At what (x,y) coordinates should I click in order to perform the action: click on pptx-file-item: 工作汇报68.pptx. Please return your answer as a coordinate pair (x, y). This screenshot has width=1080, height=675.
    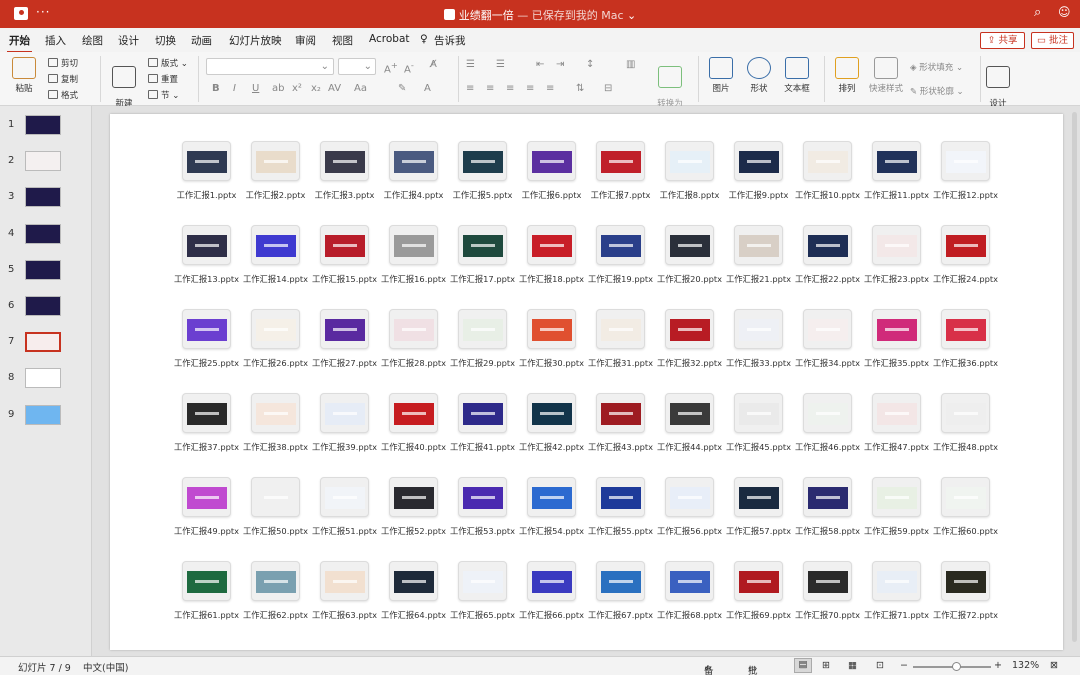
    Looking at the image, I should click on (689, 596).